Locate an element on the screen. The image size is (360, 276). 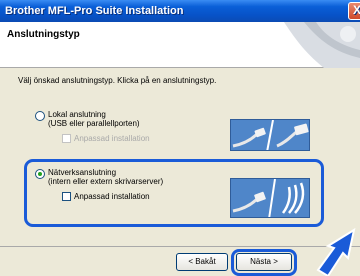
network-connection-sublabel: (intern eller extern skrivarserver) is located at coordinates (106, 181).